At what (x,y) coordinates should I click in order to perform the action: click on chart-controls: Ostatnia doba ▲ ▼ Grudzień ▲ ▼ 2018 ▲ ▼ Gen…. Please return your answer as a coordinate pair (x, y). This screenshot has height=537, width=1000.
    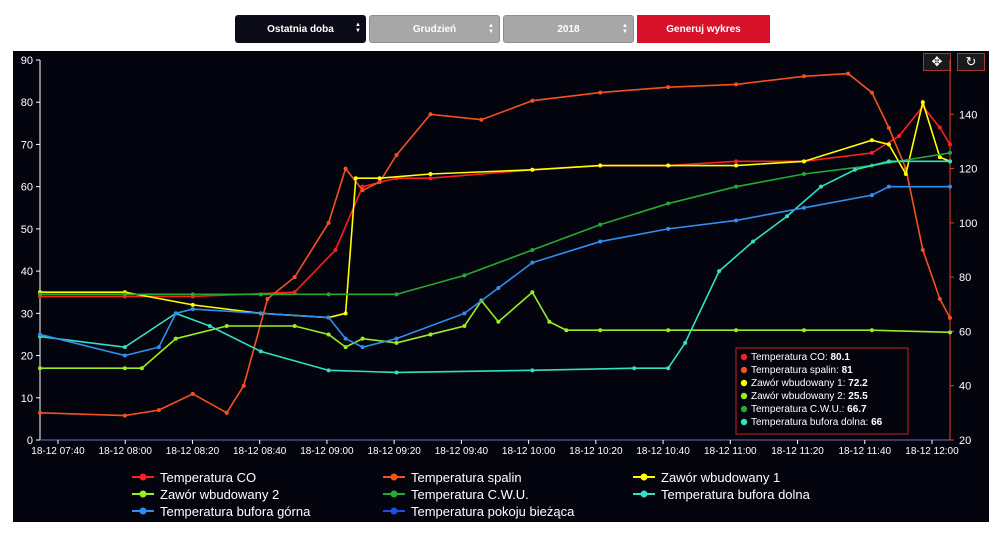
    Looking at the image, I should click on (502, 29).